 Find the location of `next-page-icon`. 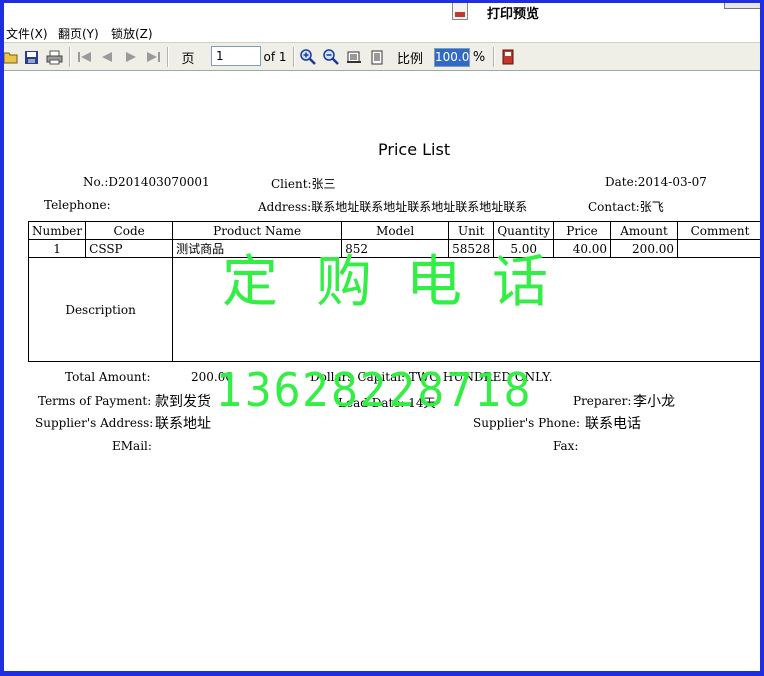

next-page-icon is located at coordinates (131, 57).